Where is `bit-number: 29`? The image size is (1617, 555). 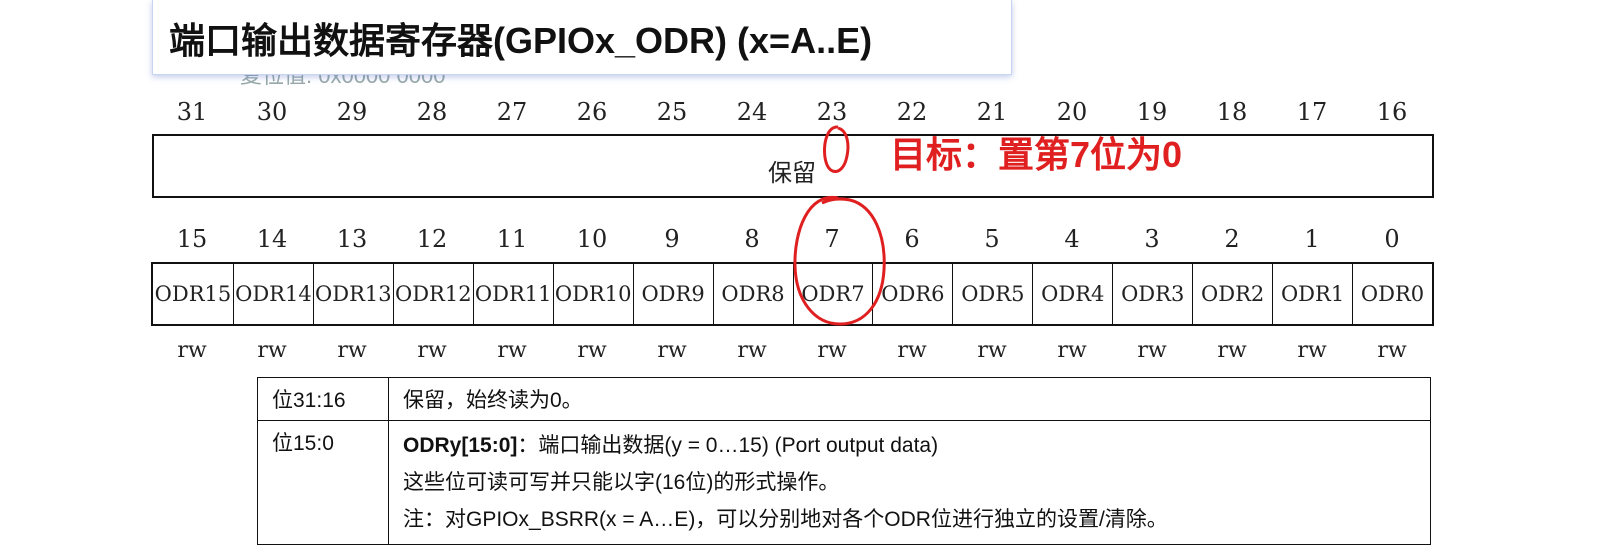
bit-number: 29 is located at coordinates (352, 112).